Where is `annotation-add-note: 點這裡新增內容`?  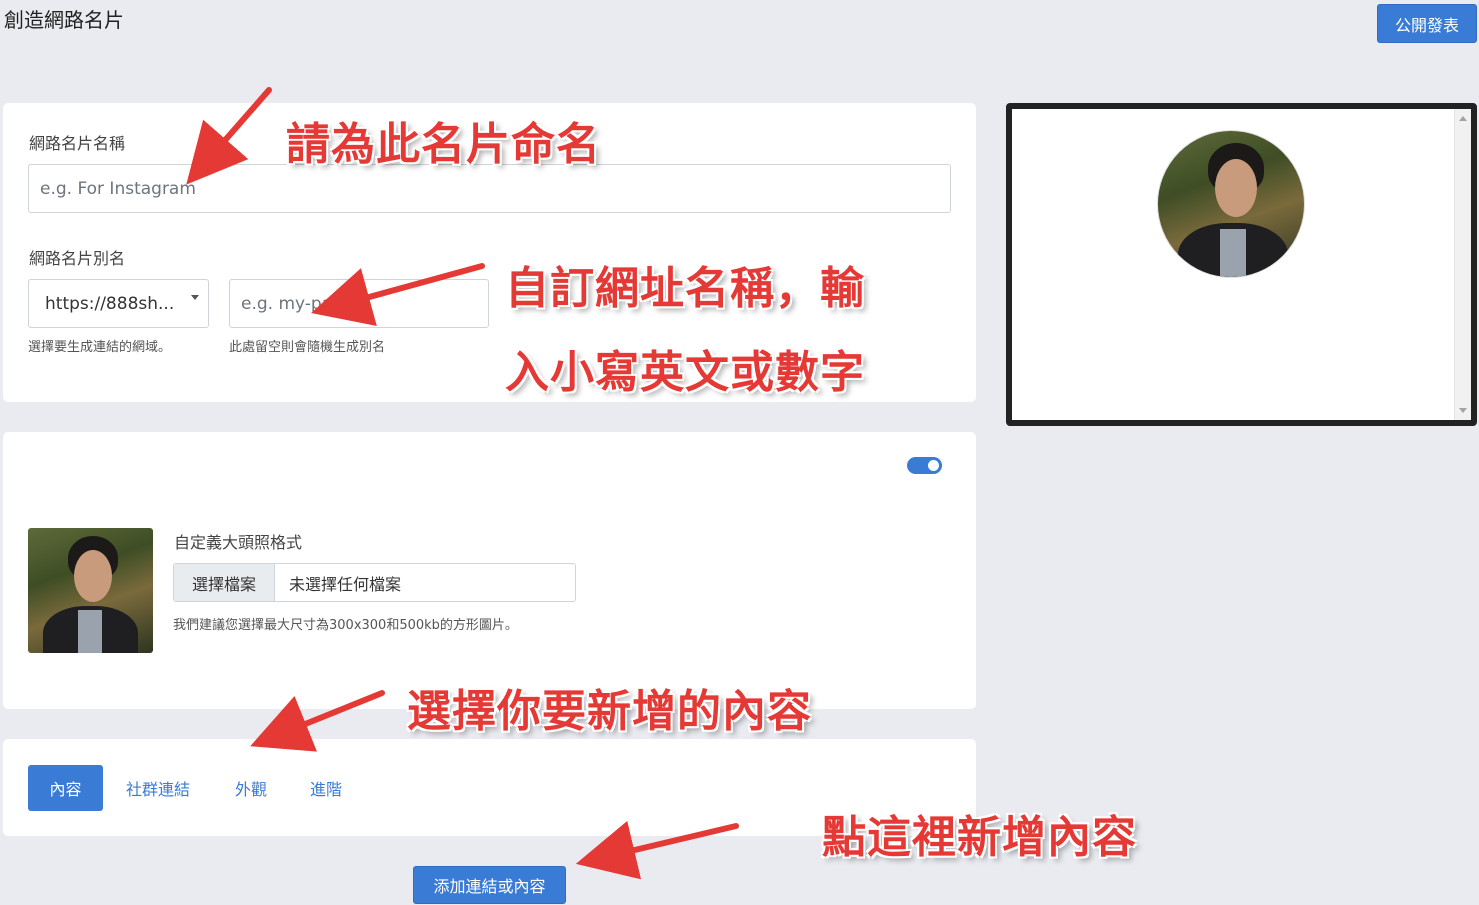
annotation-add-note: 點這裡新增內容 is located at coordinates (979, 837).